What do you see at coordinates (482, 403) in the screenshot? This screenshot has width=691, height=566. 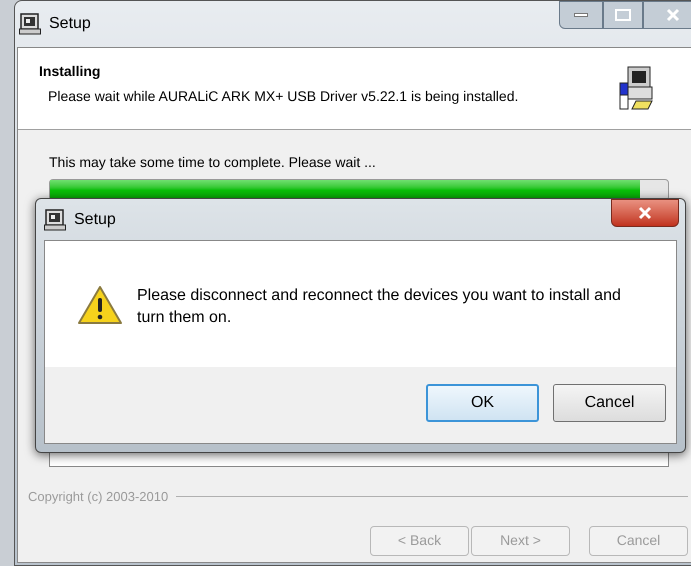 I see `dialog-button: OK` at bounding box center [482, 403].